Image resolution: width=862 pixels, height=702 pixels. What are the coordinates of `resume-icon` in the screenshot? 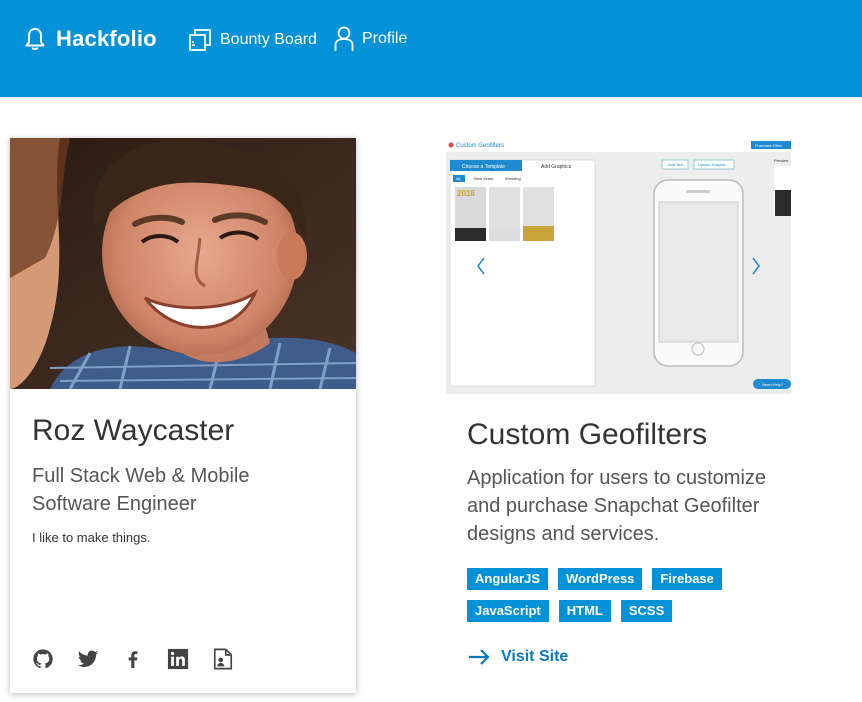 It's located at (223, 659).